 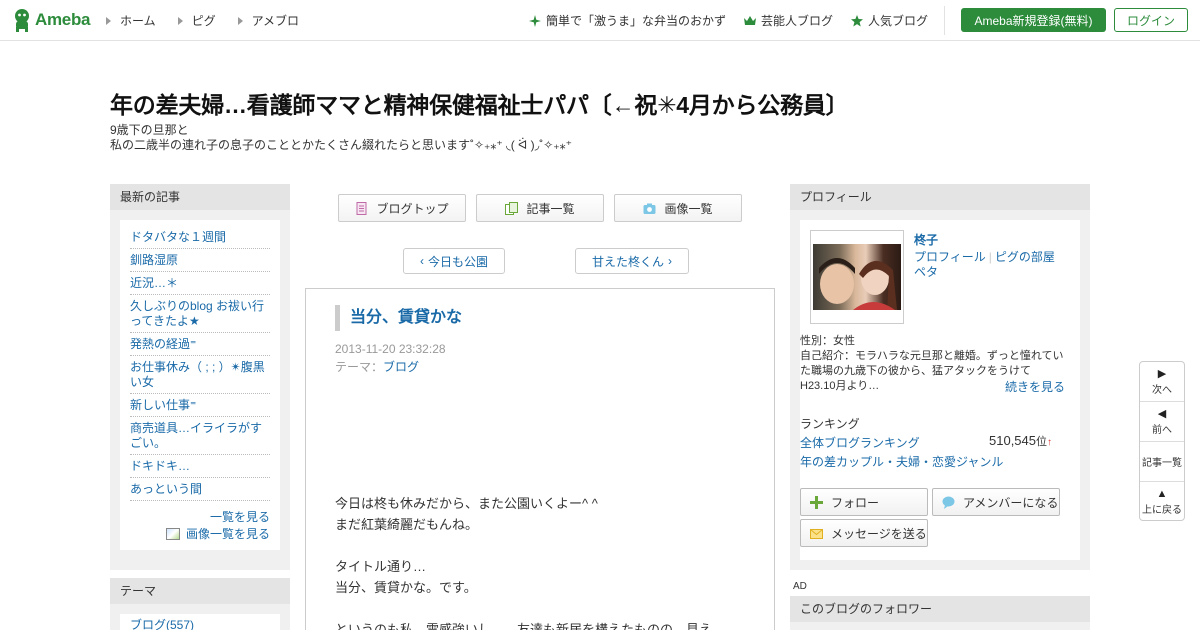 I want to click on header-feature-links: 簡単で「激うま」な弁当のおかず 芸能人ブログ 人気ブログ, so click(x=719, y=20).